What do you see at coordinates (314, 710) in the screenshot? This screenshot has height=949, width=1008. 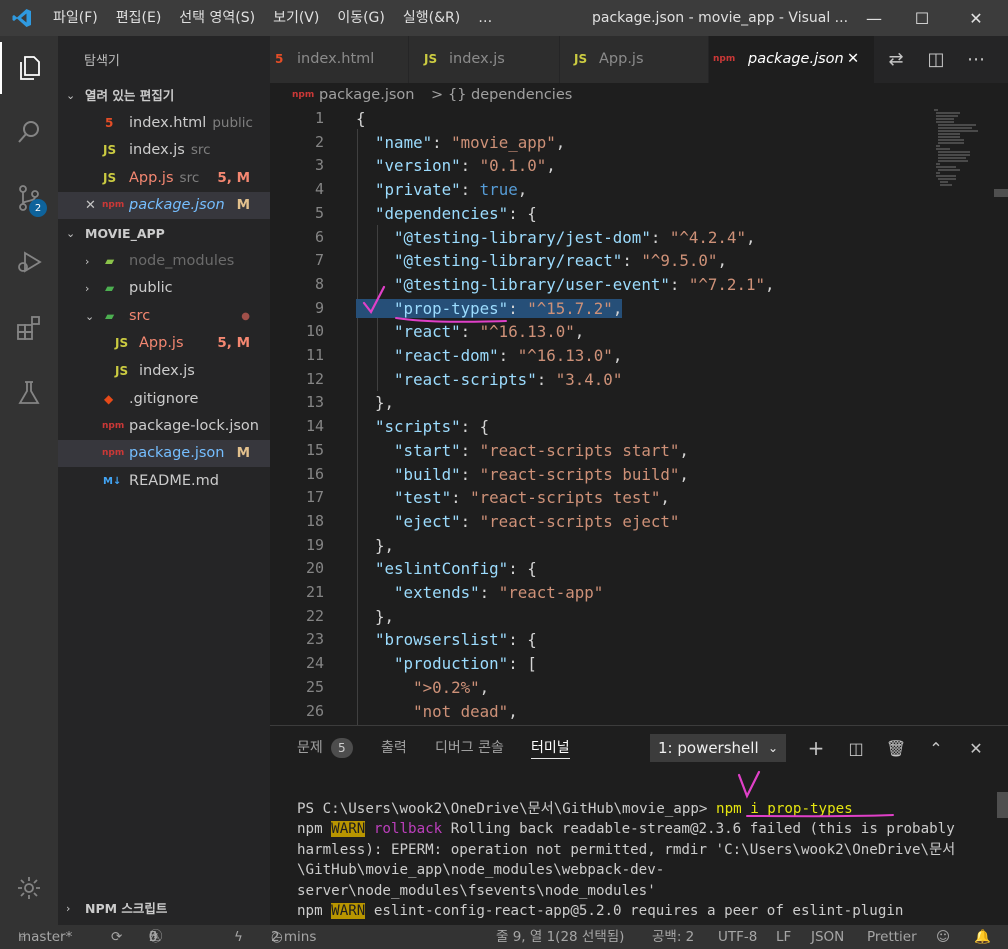 I see `line-number: 26` at bounding box center [314, 710].